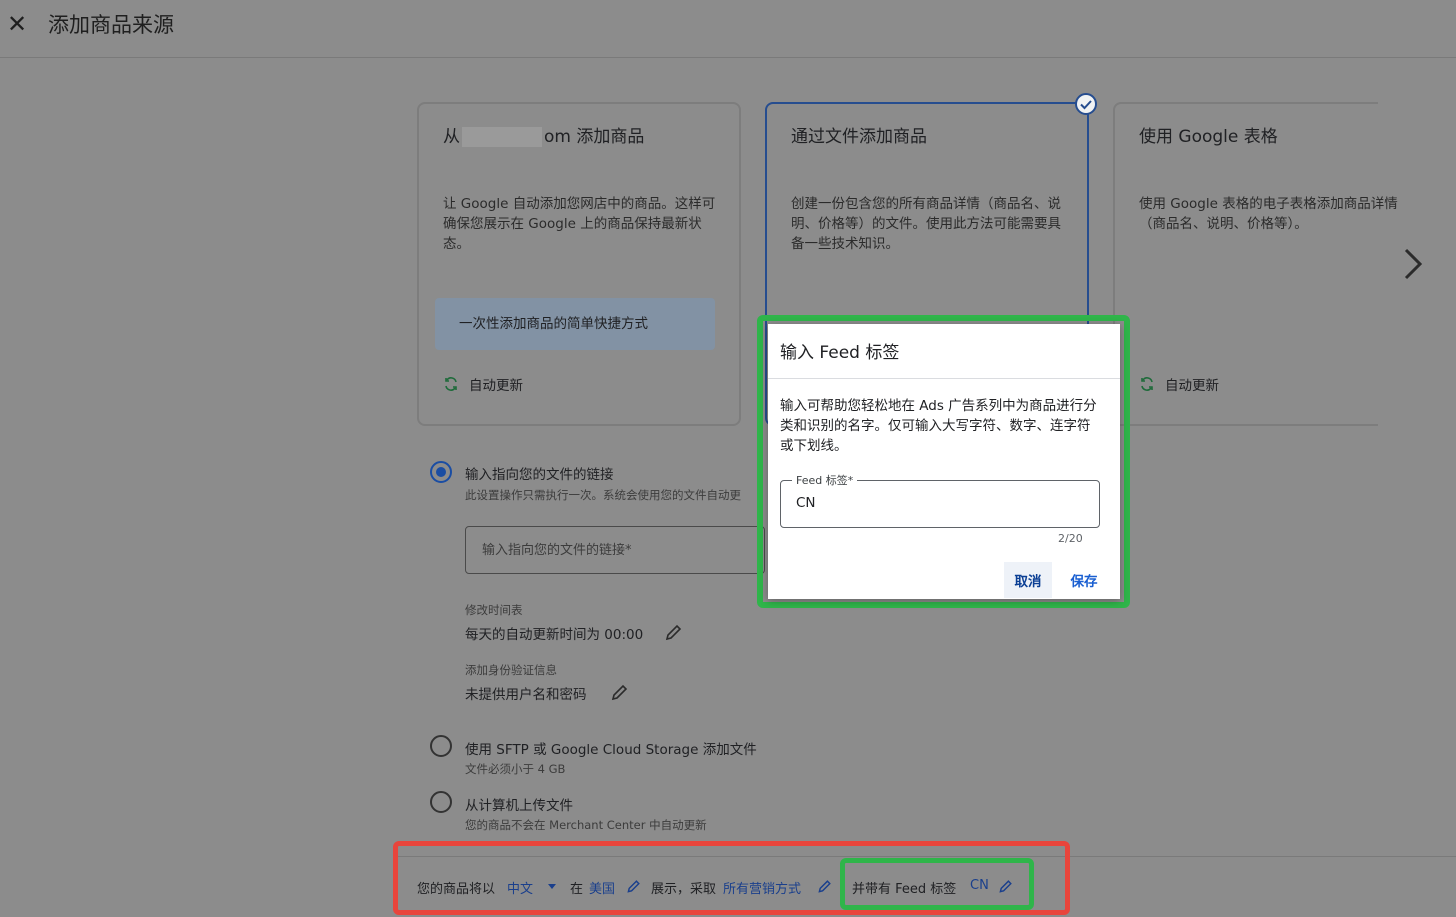  I want to click on card-title: 从 om 添加商品, so click(543, 134).